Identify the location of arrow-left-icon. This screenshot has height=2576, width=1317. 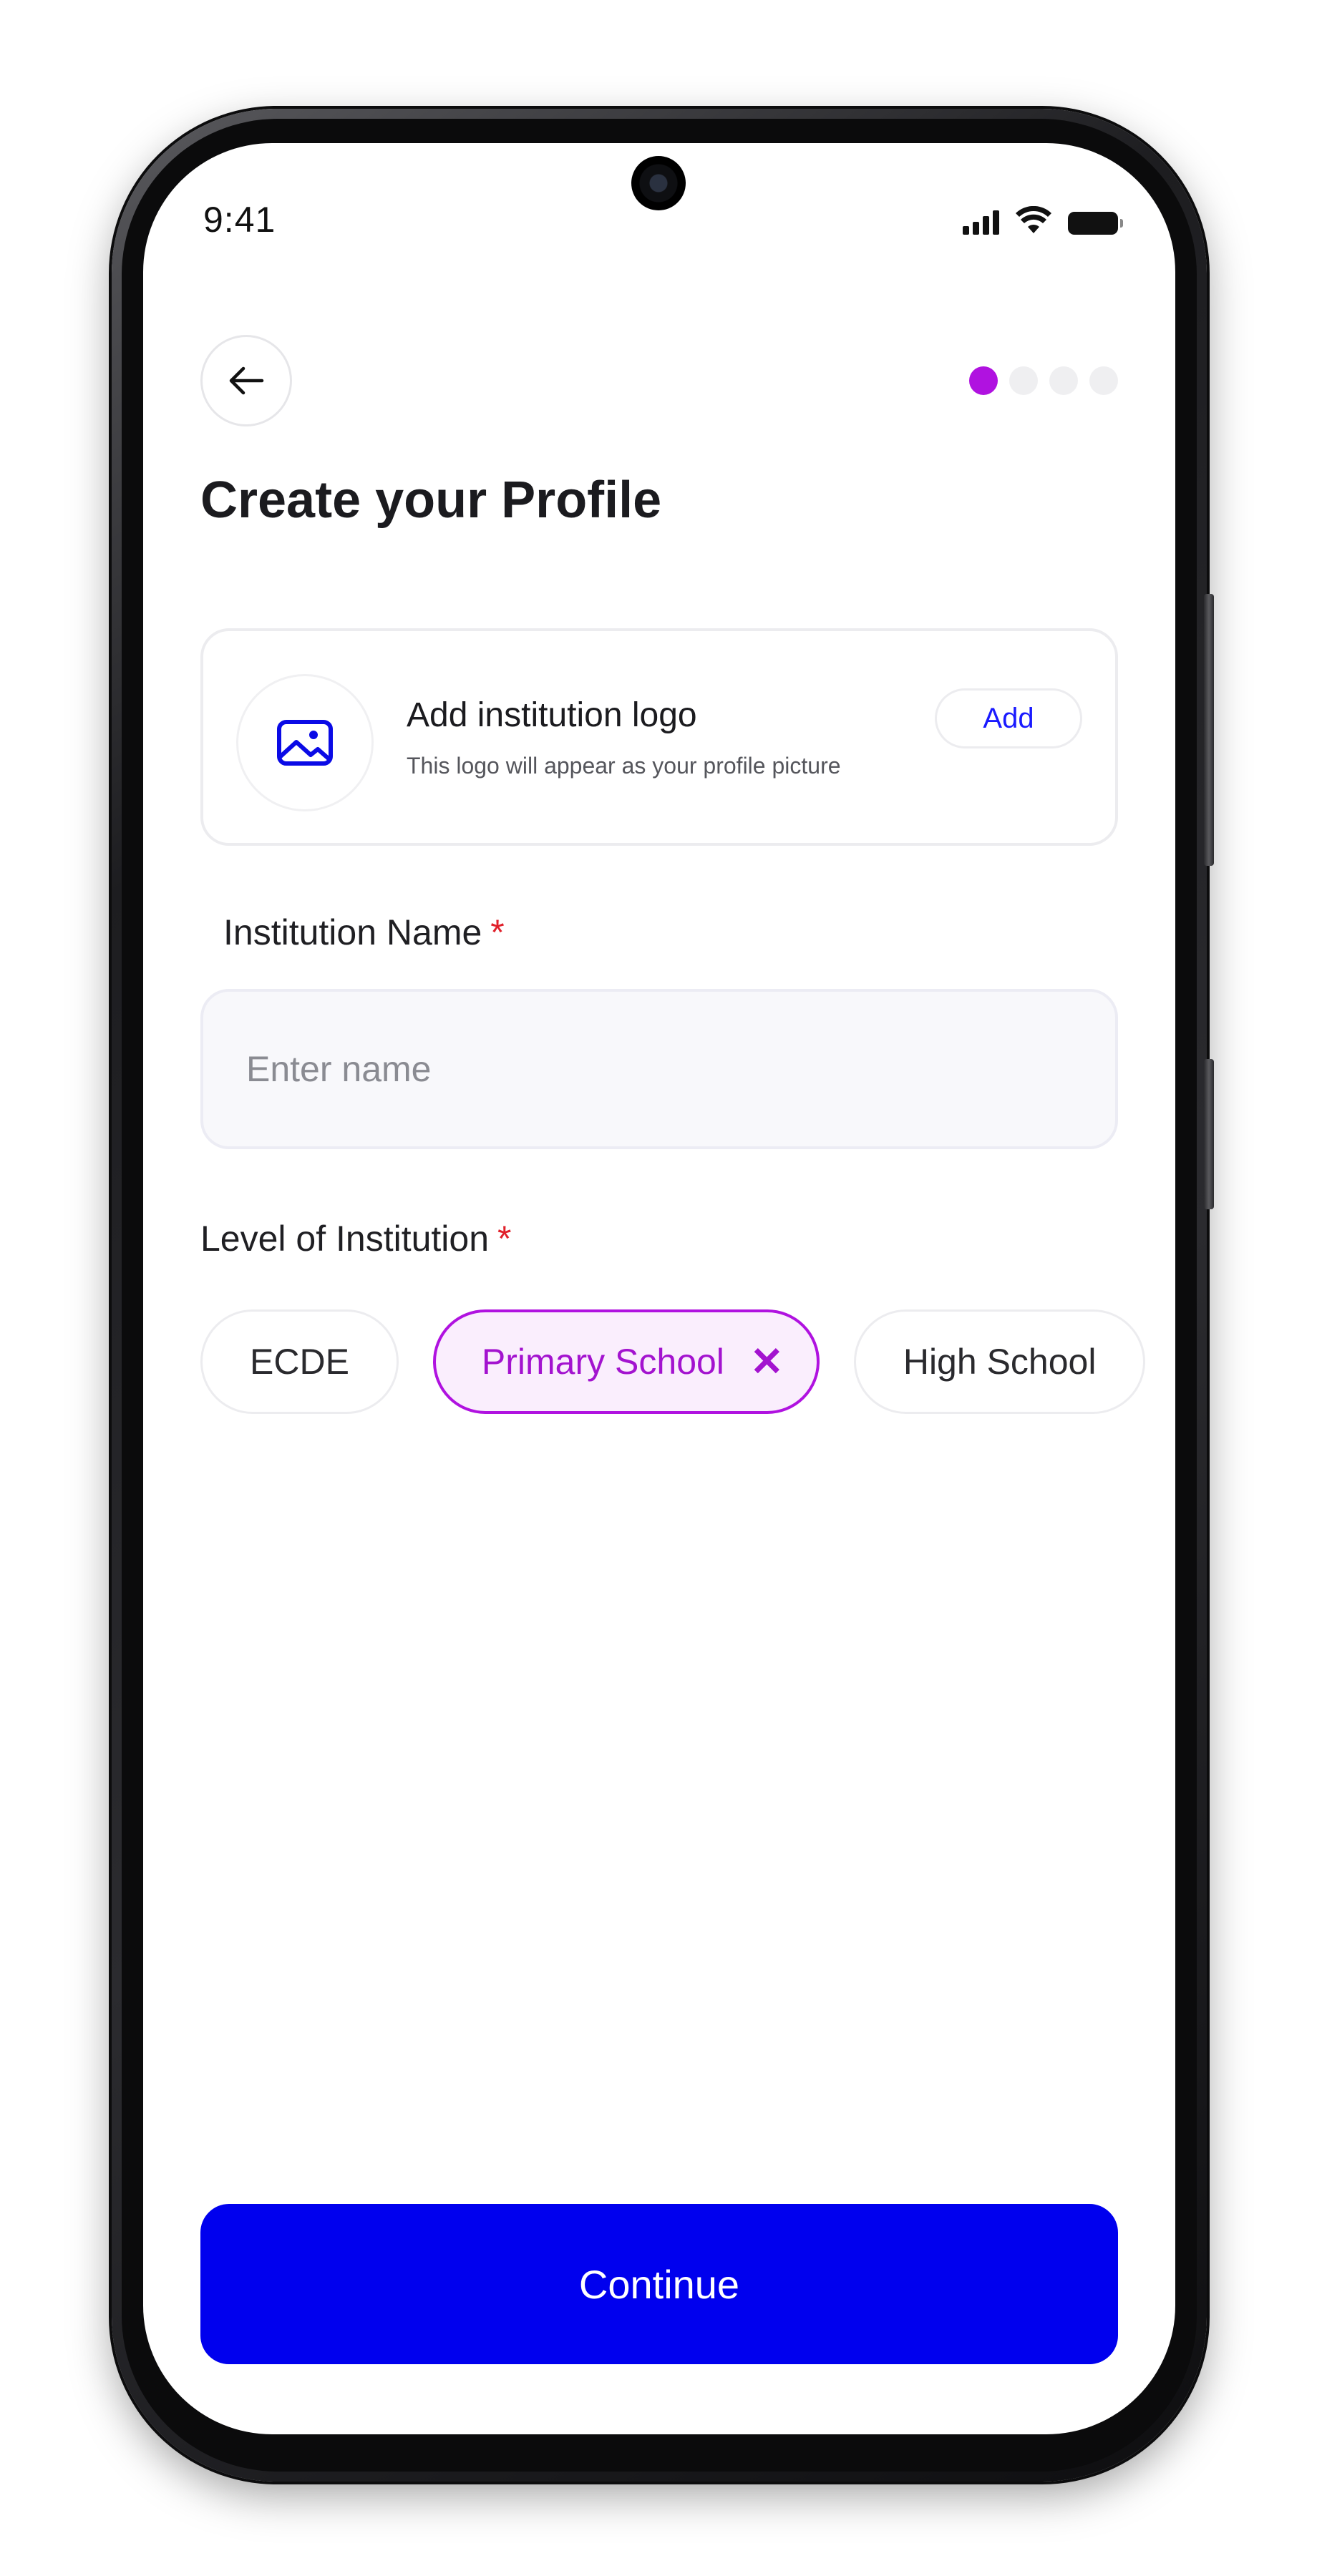
(246, 380).